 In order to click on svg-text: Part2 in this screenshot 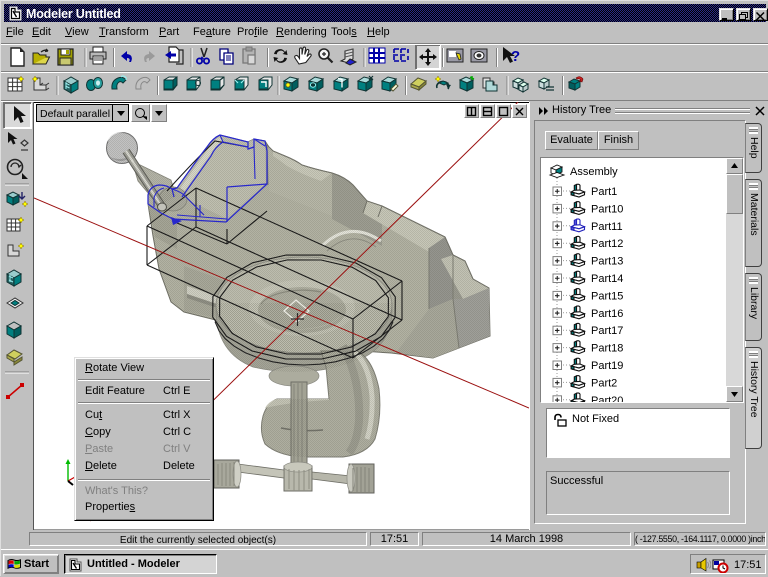, I will do `click(604, 383)`.